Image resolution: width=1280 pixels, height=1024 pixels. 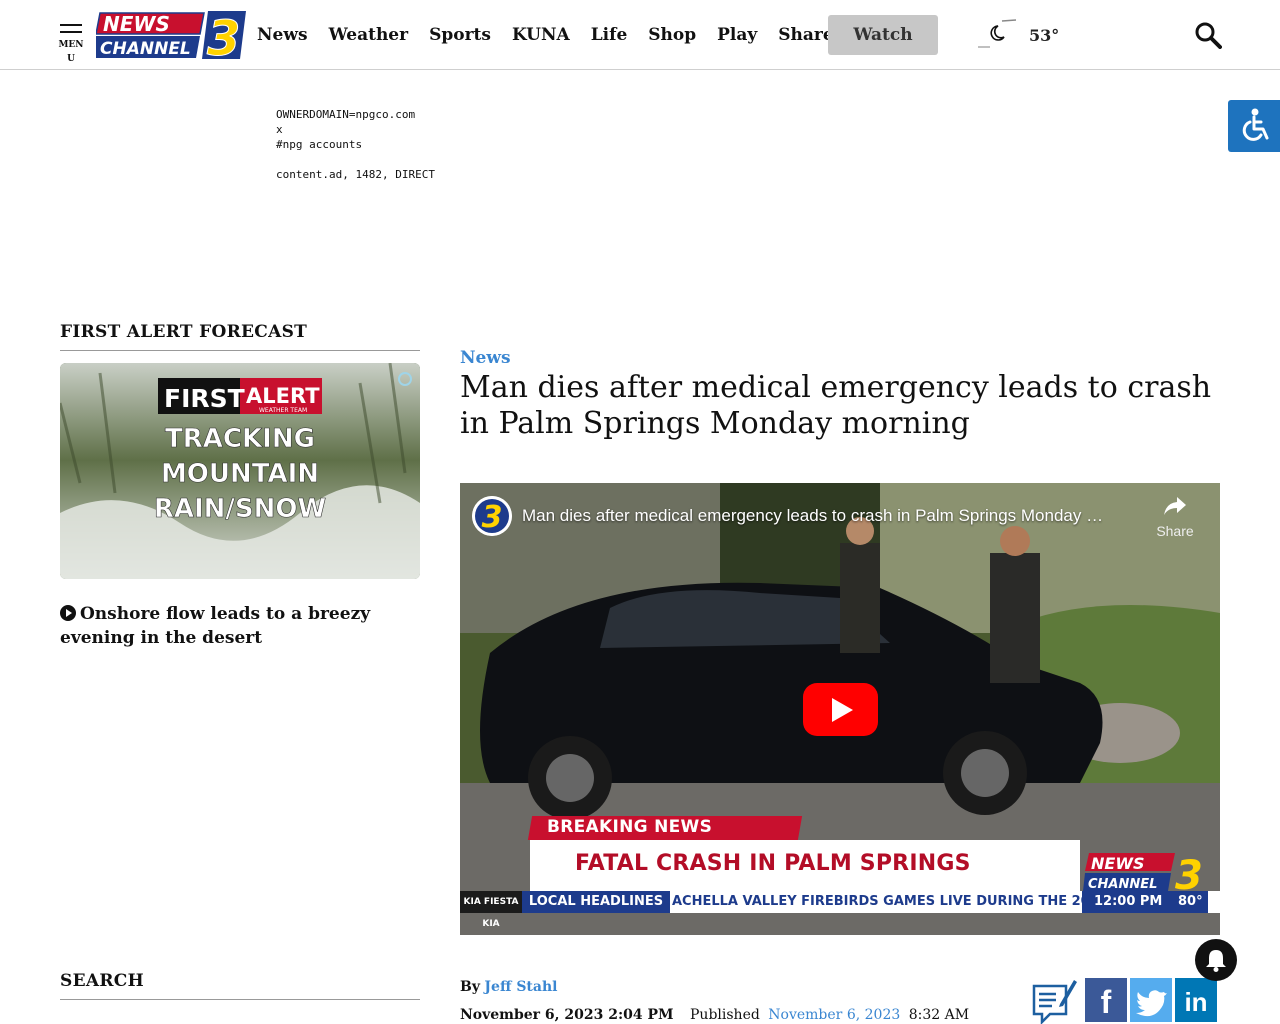 I want to click on search-heading: SEARCH, so click(x=240, y=985).